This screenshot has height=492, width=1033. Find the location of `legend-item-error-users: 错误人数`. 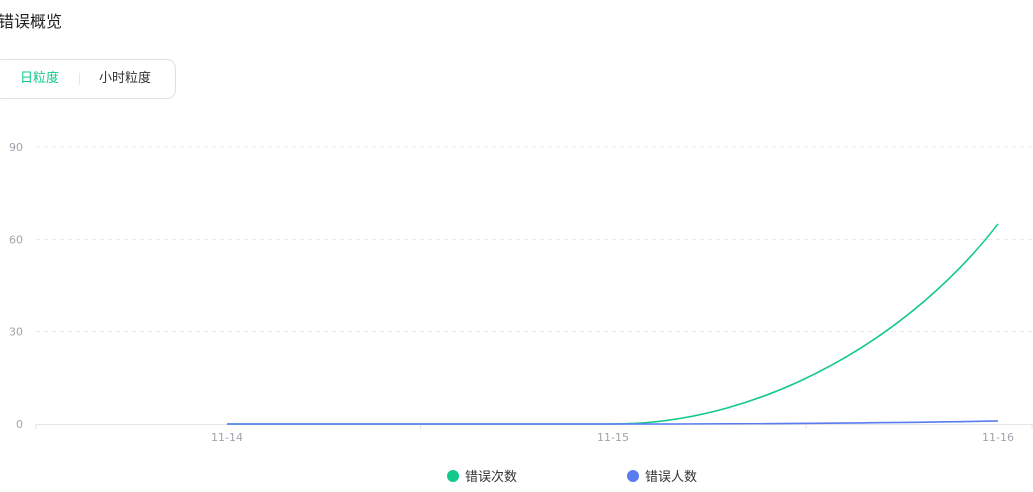

legend-item-error-users: 错误人数 is located at coordinates (662, 475).